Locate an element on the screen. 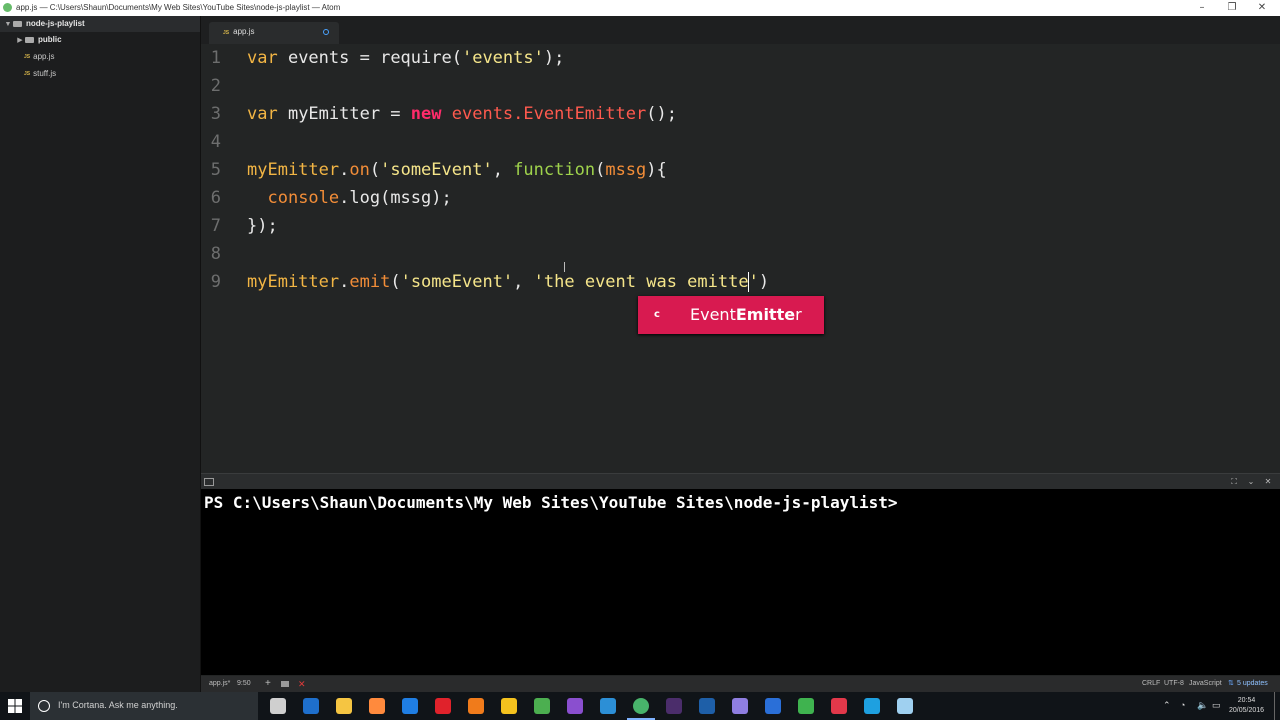 The width and height of the screenshot is (1280, 720). code-line: 8 is located at coordinates (740, 254).